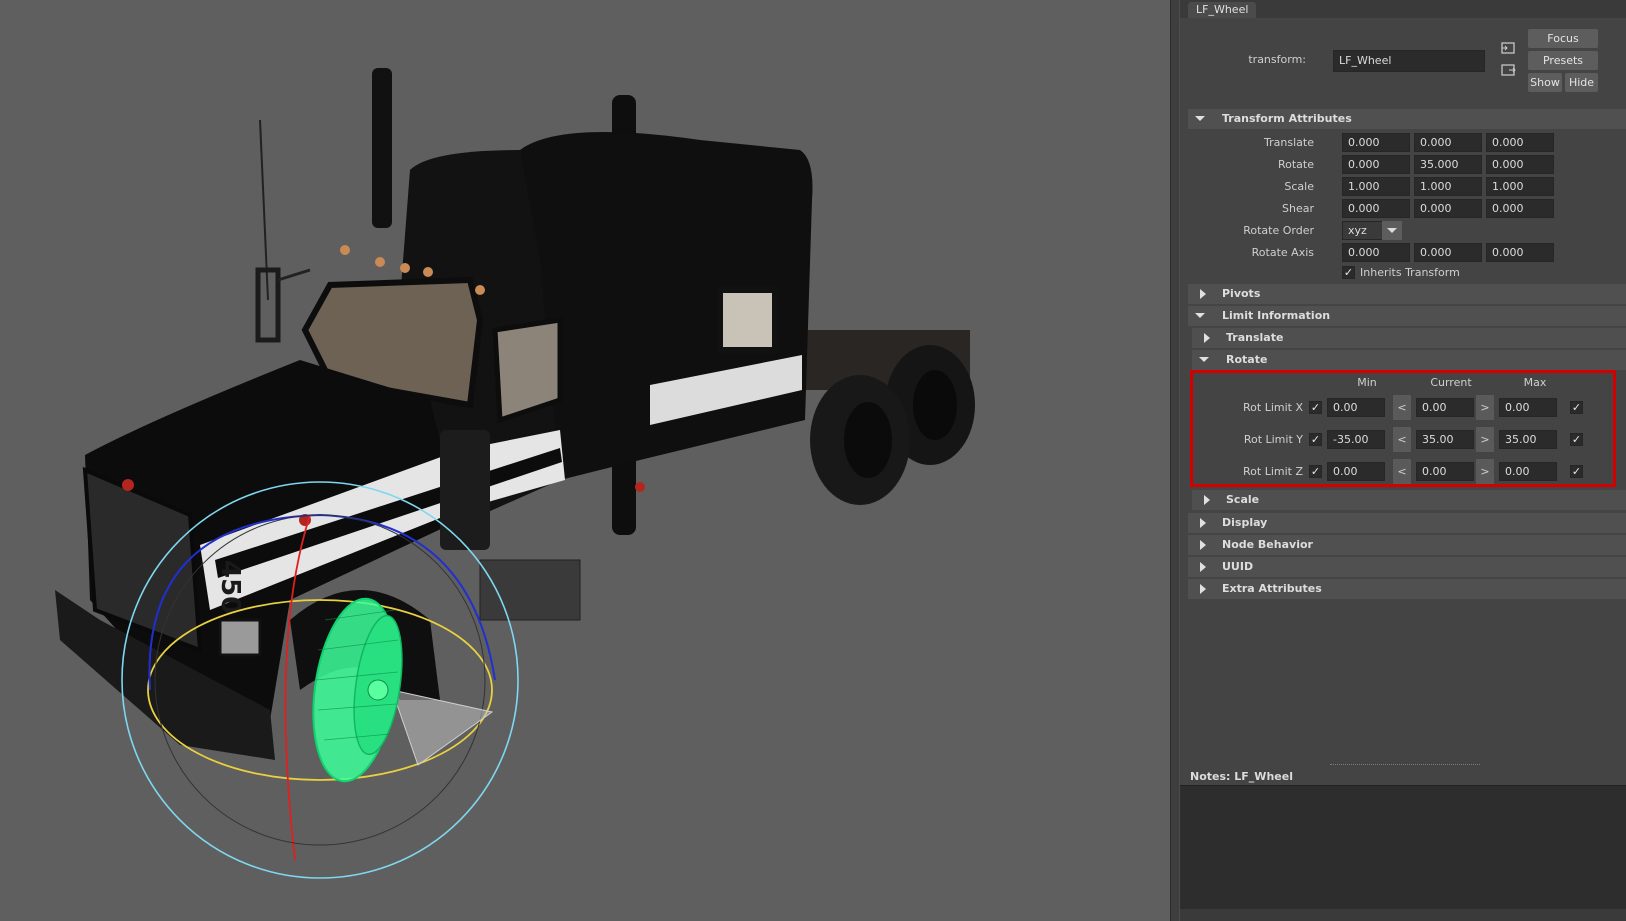 The width and height of the screenshot is (1626, 921). I want to click on headlight, so click(240, 637).